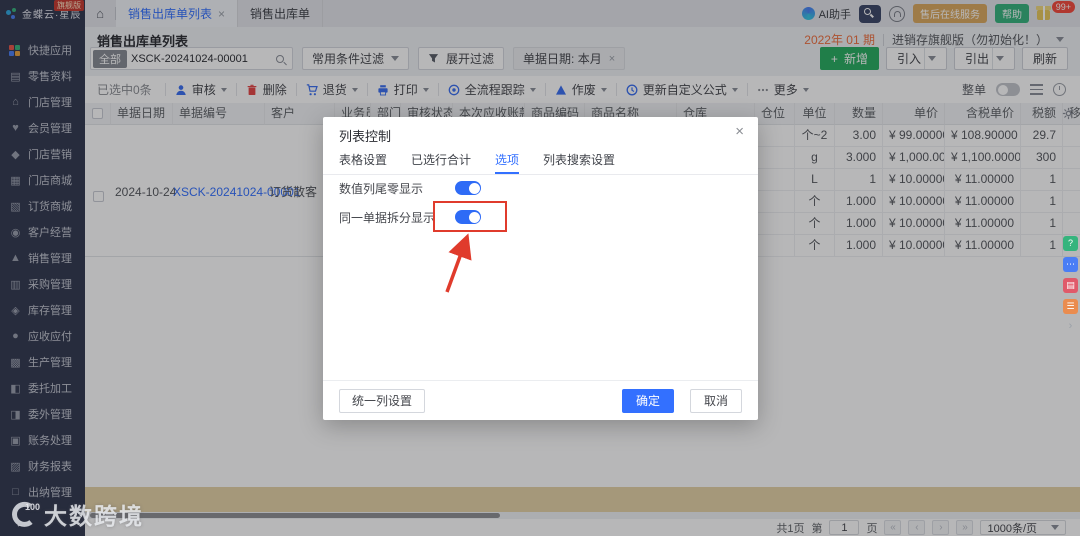  I want to click on 作废-button: 作废, so click(581, 89).